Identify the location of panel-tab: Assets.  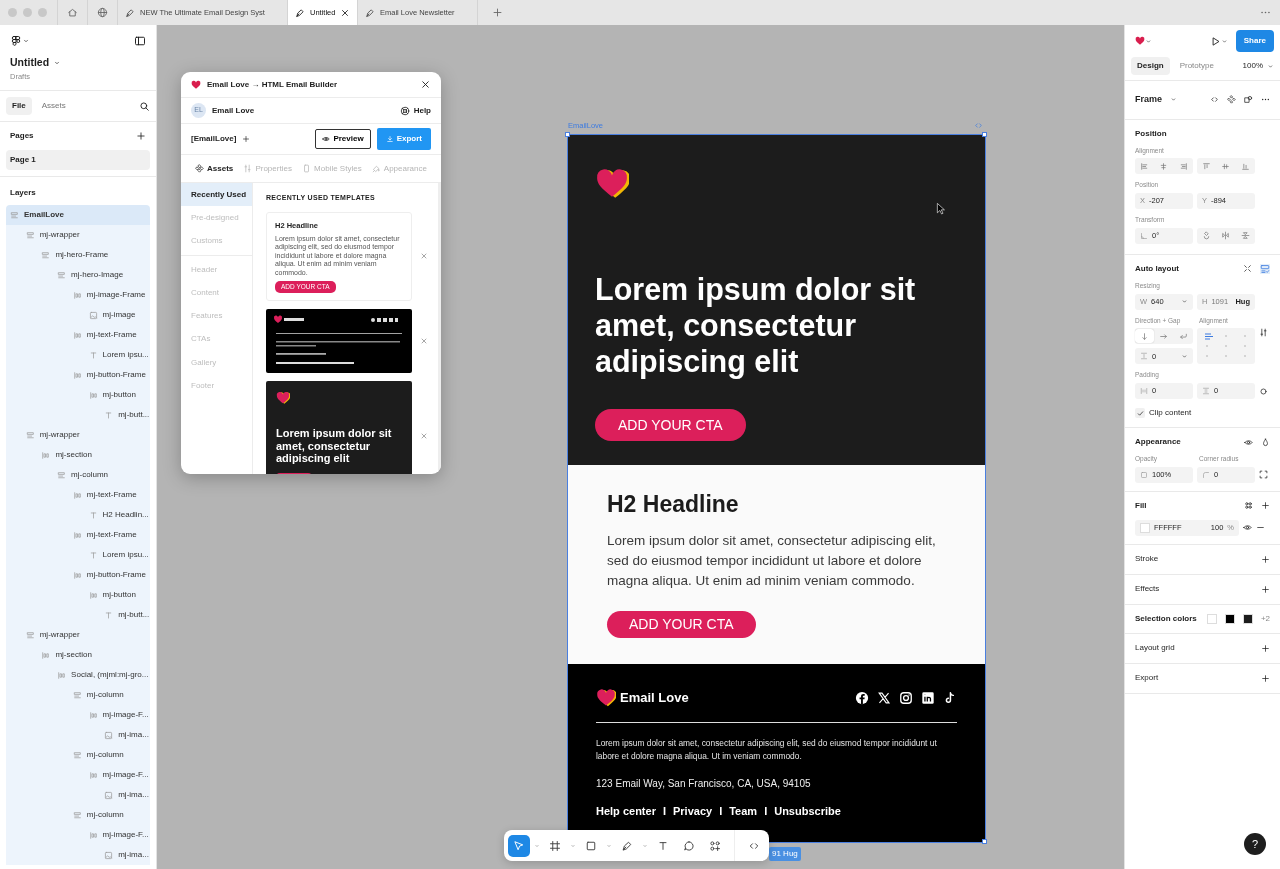
(53, 106).